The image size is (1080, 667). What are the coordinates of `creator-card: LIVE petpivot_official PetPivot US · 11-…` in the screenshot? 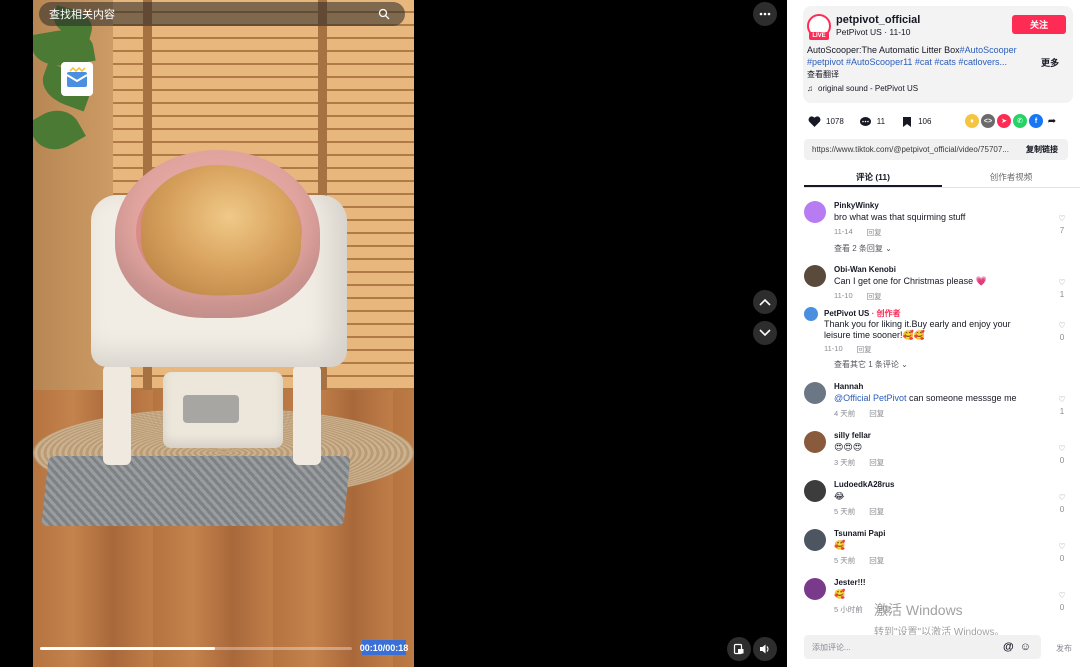 It's located at (938, 54).